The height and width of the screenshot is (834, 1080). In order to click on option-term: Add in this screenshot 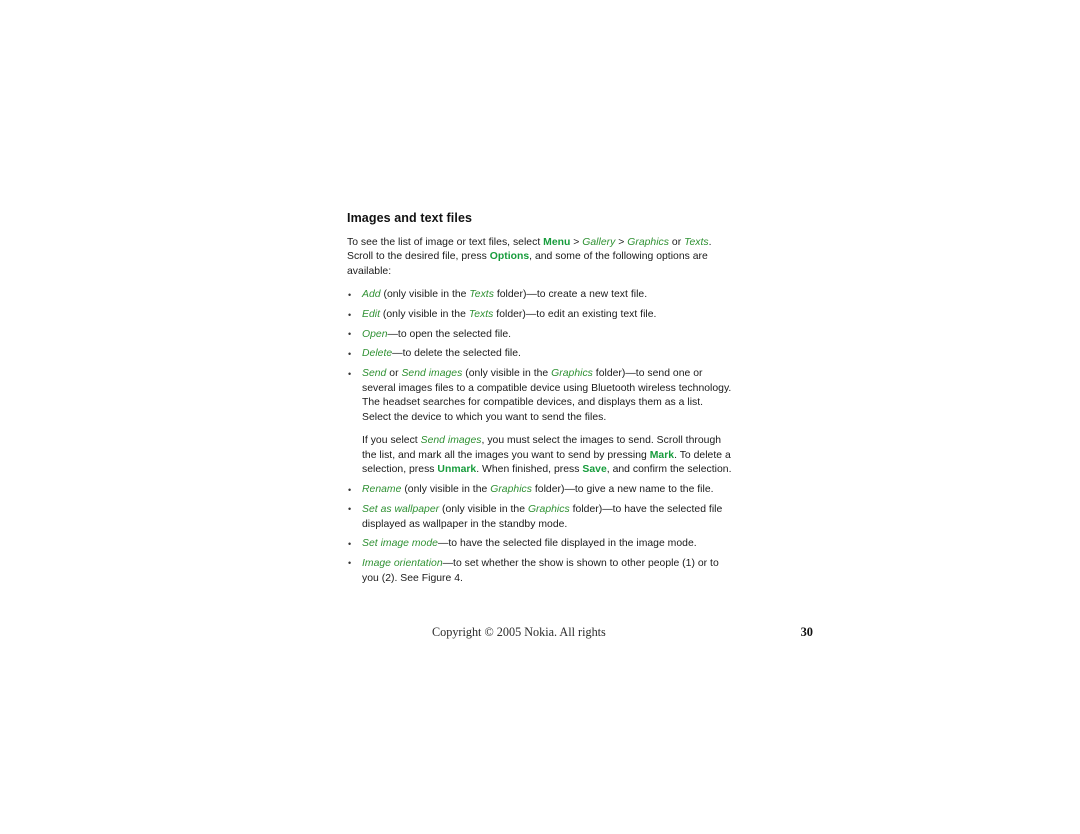, I will do `click(371, 295)`.